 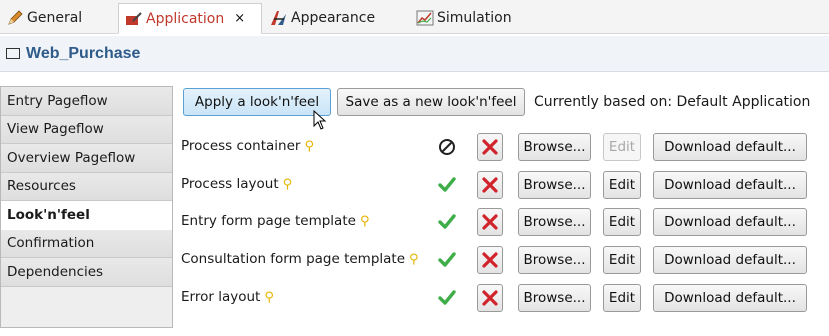 I want to click on close-icon: ×, so click(x=239, y=18).